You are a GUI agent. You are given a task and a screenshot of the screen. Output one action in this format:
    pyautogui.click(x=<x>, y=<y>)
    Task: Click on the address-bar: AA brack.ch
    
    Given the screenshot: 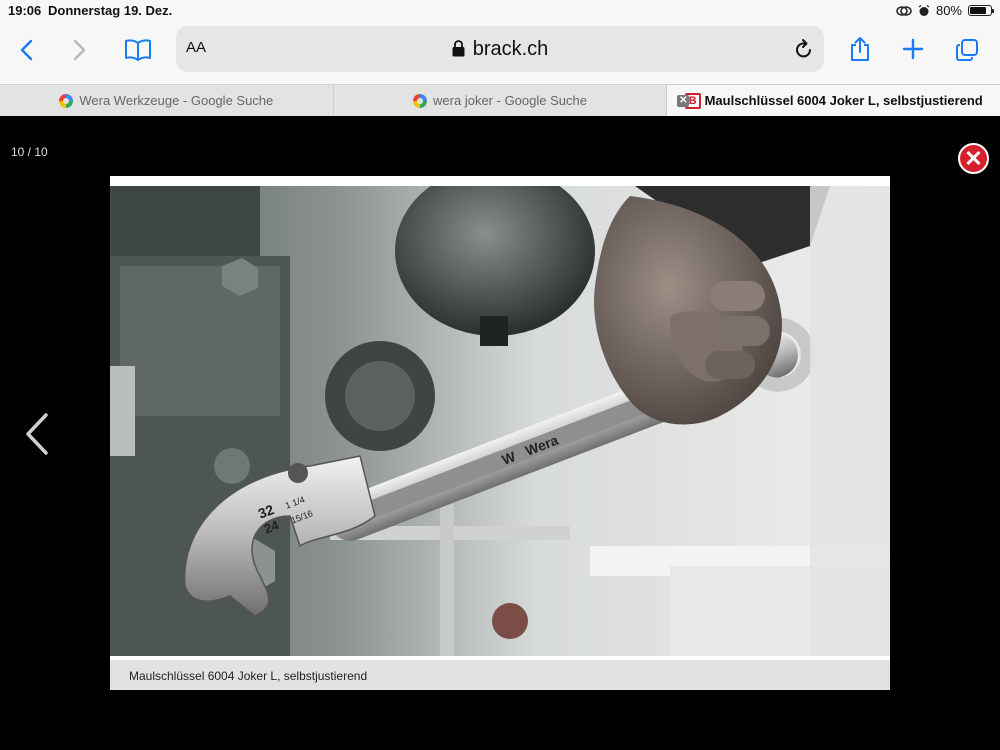 What is the action you would take?
    pyautogui.click(x=500, y=49)
    